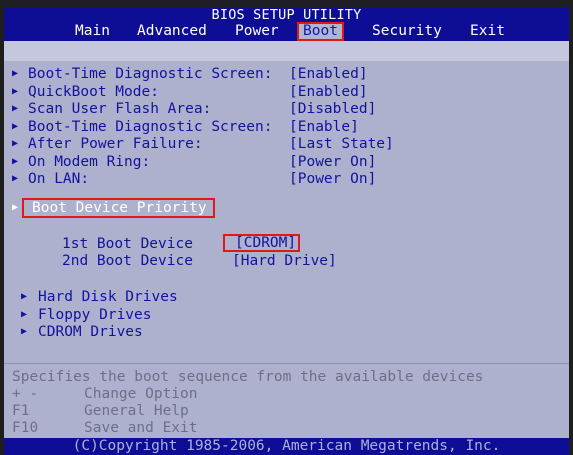 Image resolution: width=573 pixels, height=455 pixels. What do you see at coordinates (286, 15) in the screenshot?
I see `app-title: BIOS SETUP UTILITY` at bounding box center [286, 15].